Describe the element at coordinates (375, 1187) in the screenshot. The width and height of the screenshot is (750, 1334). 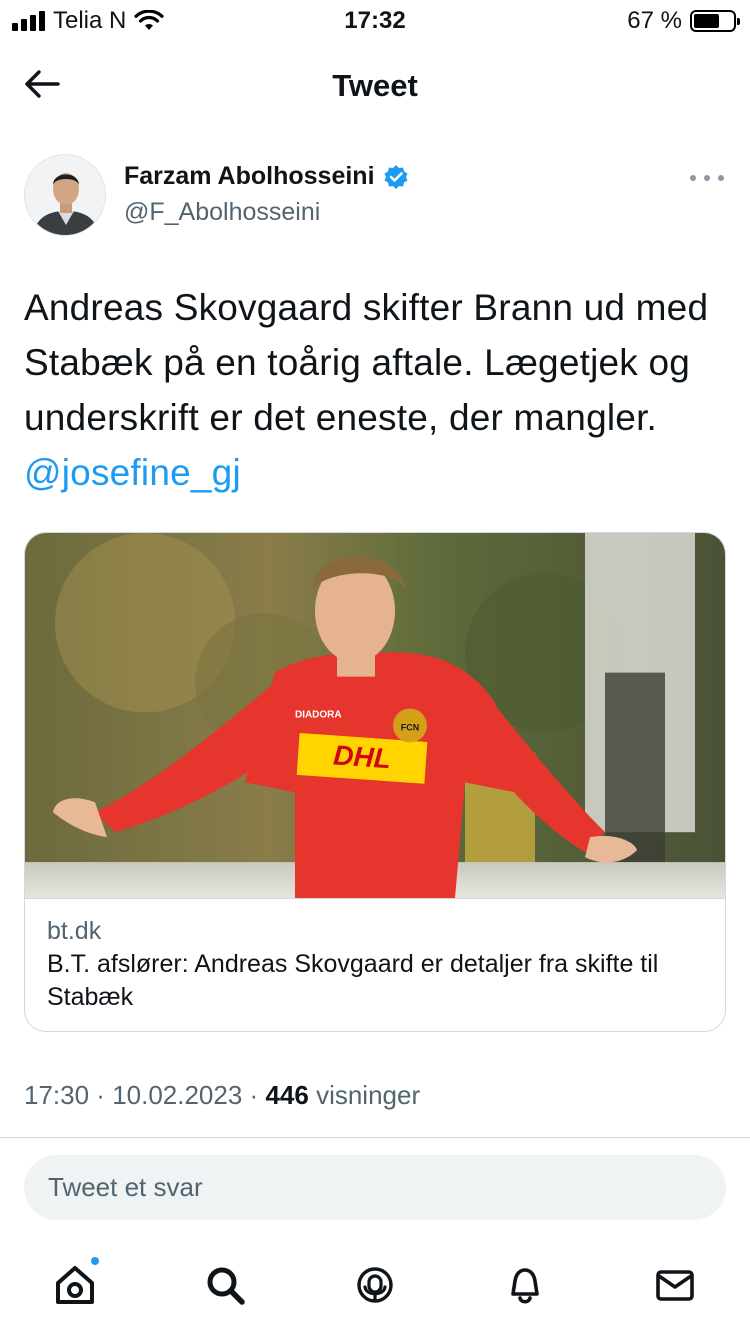
I see `reply-input` at that location.